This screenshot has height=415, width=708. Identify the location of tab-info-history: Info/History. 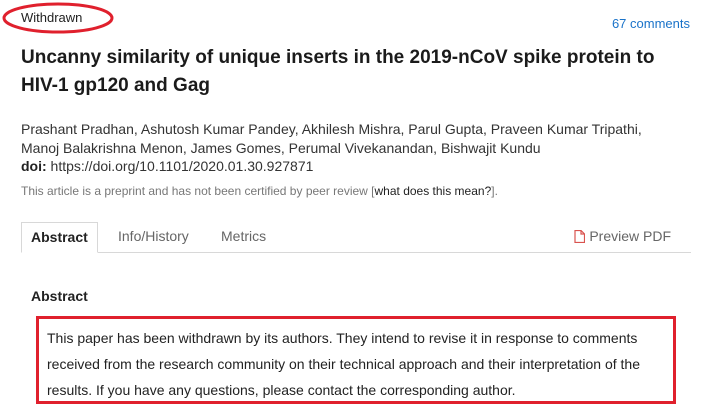
(153, 236).